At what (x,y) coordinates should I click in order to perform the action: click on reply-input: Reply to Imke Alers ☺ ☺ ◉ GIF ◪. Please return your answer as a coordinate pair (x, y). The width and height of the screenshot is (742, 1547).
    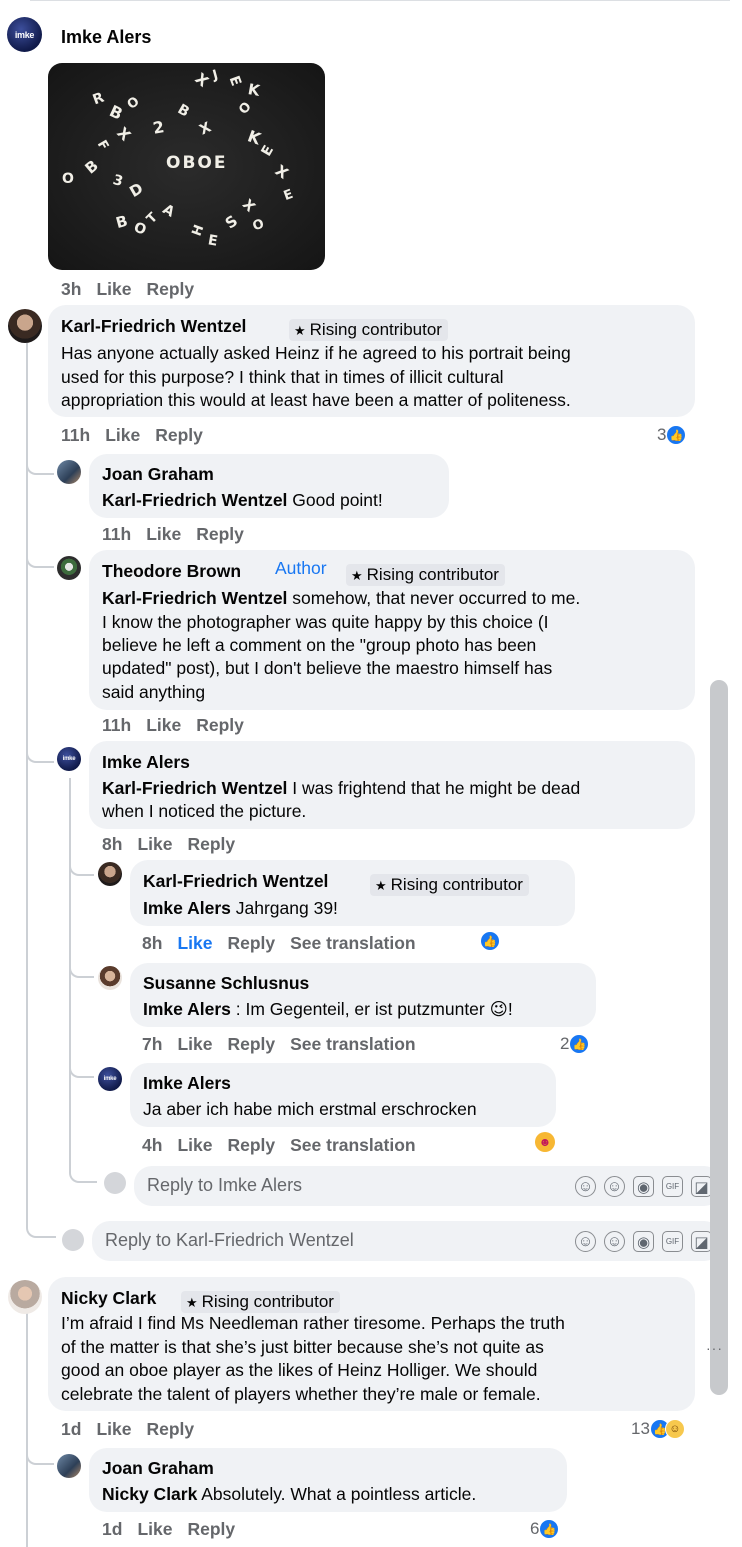
    Looking at the image, I should click on (428, 1186).